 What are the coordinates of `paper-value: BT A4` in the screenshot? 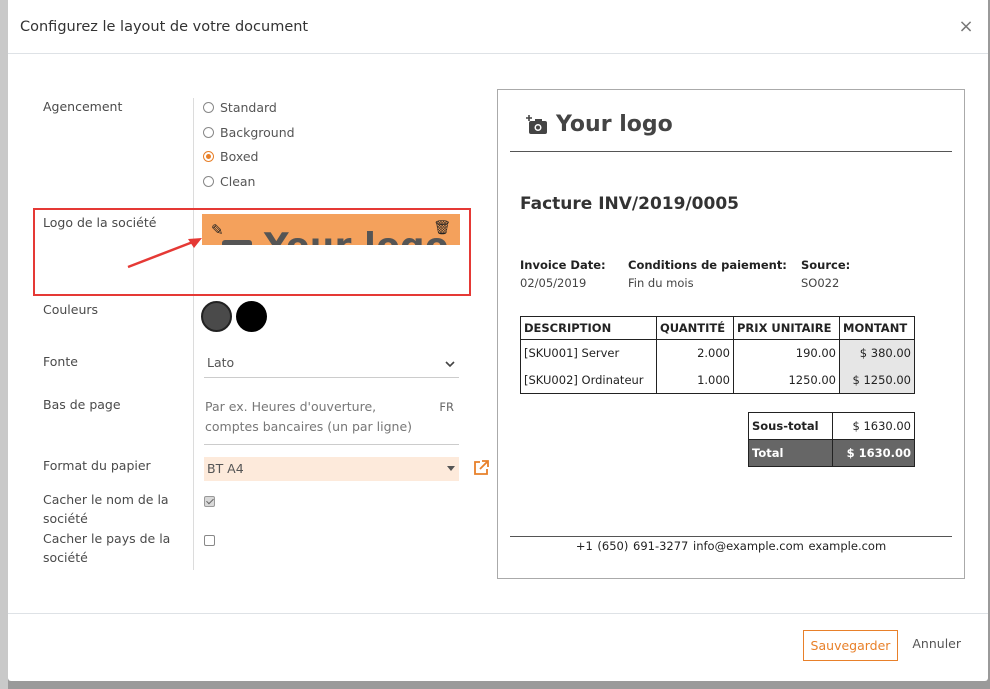 It's located at (225, 468).